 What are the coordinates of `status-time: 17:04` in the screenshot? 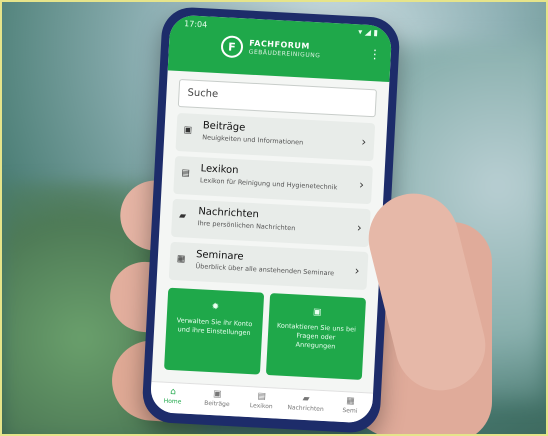 It's located at (195, 24).